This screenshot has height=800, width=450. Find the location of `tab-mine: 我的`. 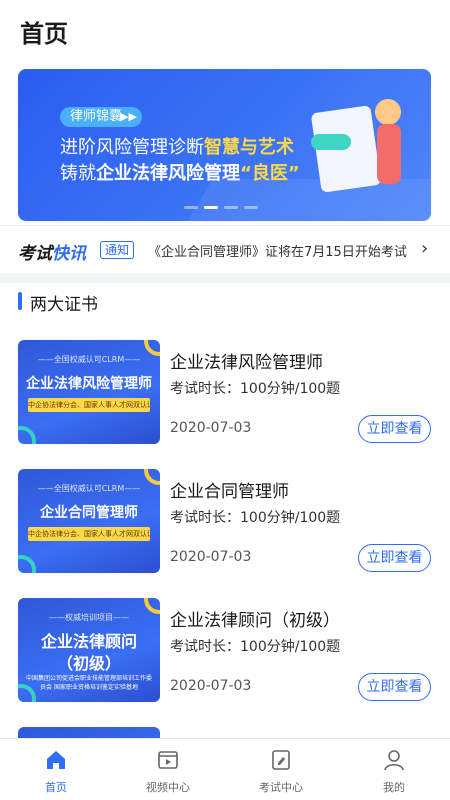

tab-mine: 我的 is located at coordinates (394, 769).